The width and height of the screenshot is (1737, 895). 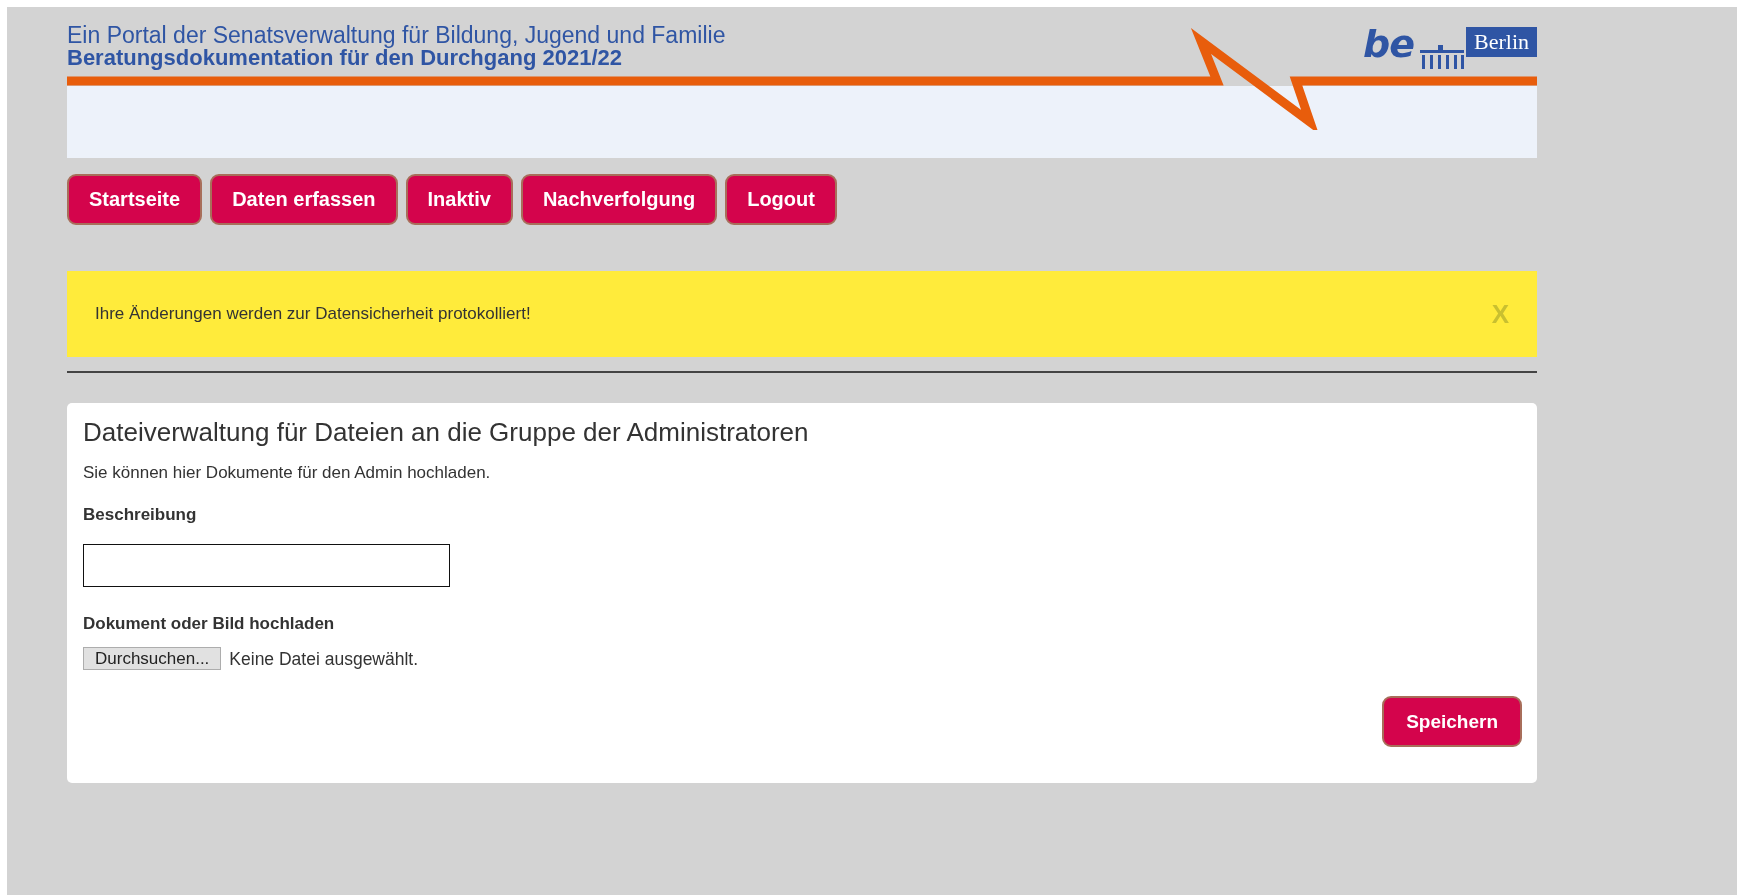 I want to click on field-label: Beschreibung, so click(x=140, y=514).